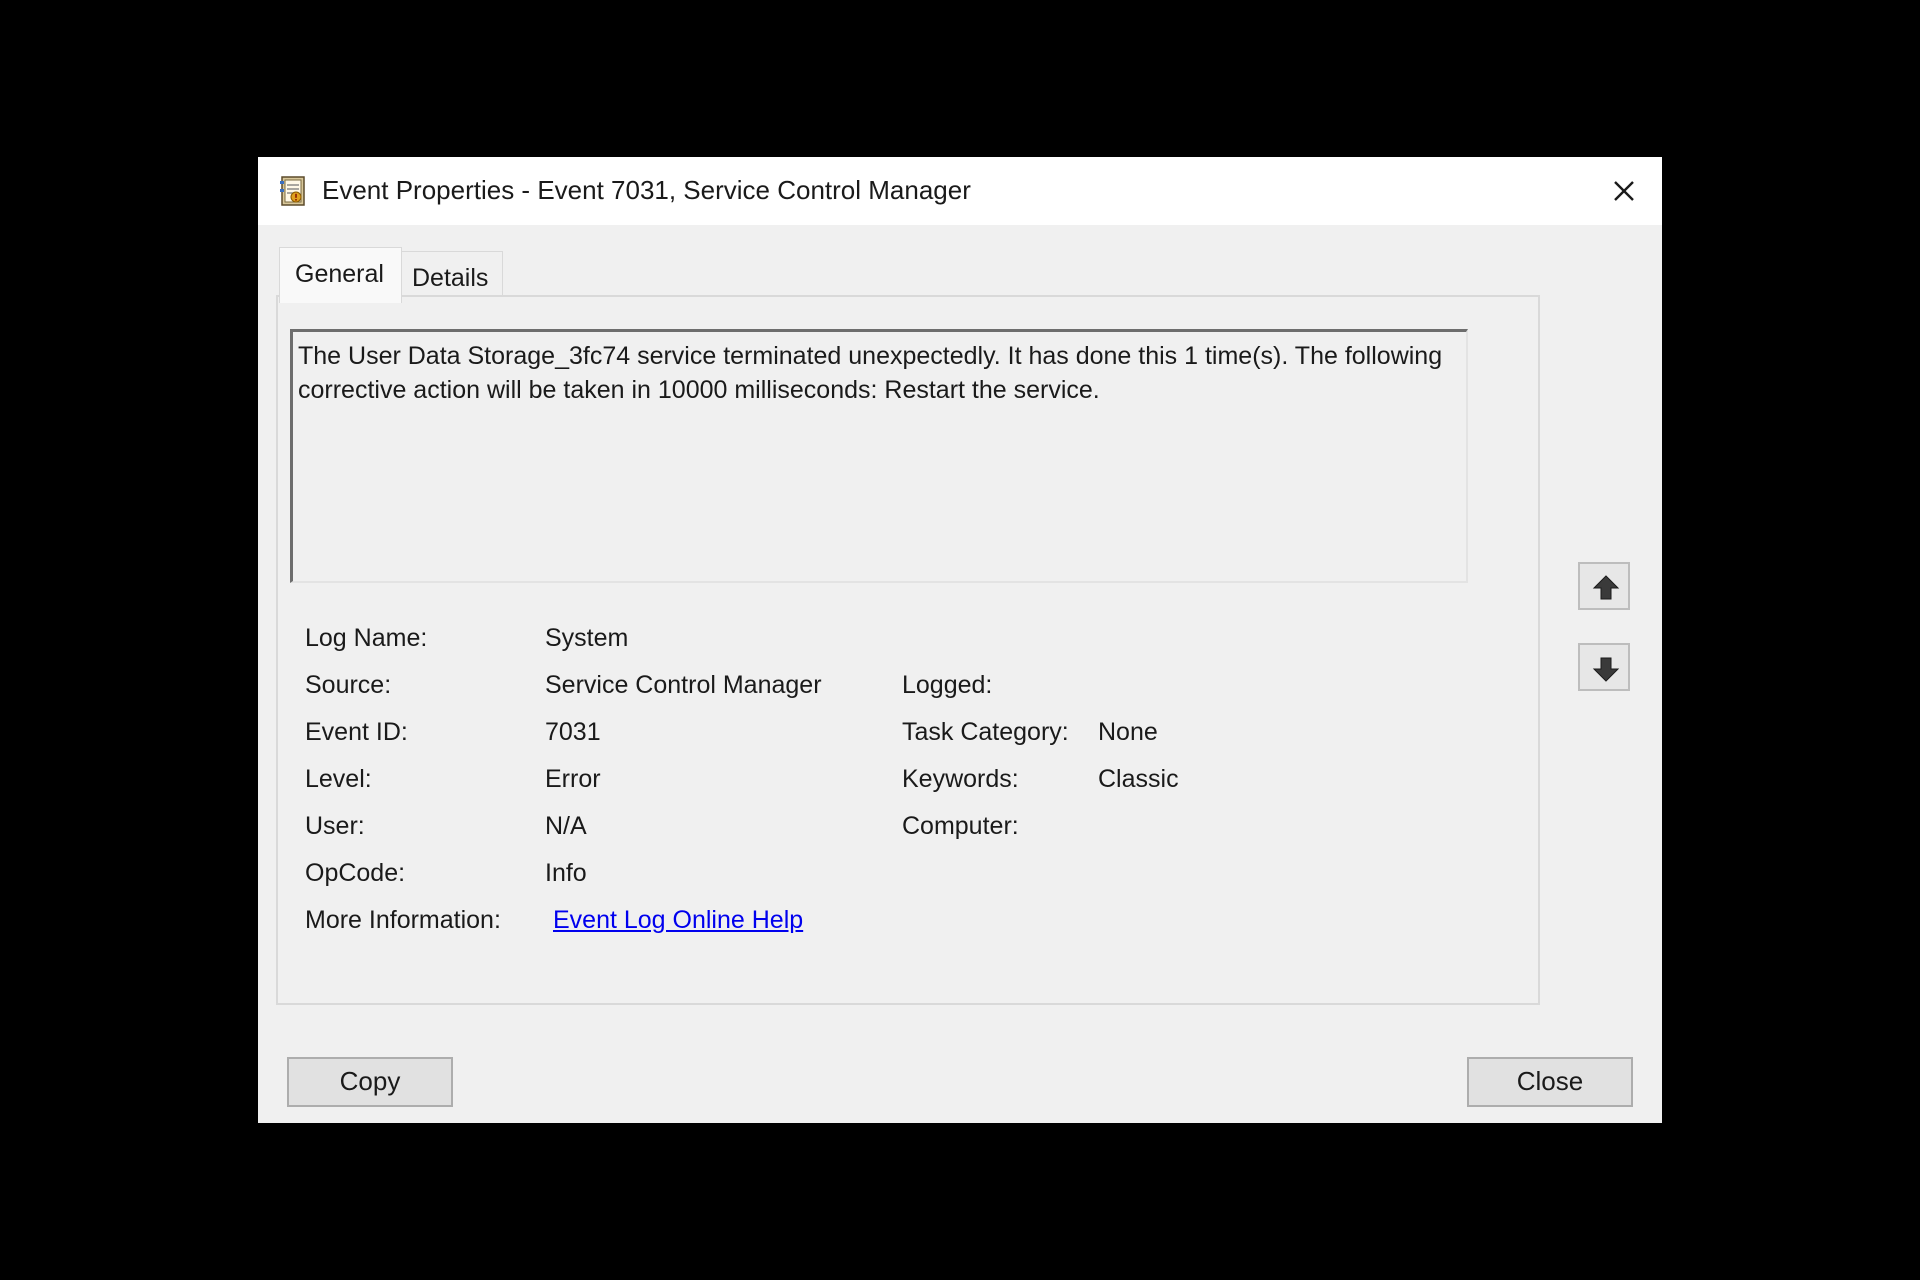  I want to click on next-event-button, so click(1604, 667).